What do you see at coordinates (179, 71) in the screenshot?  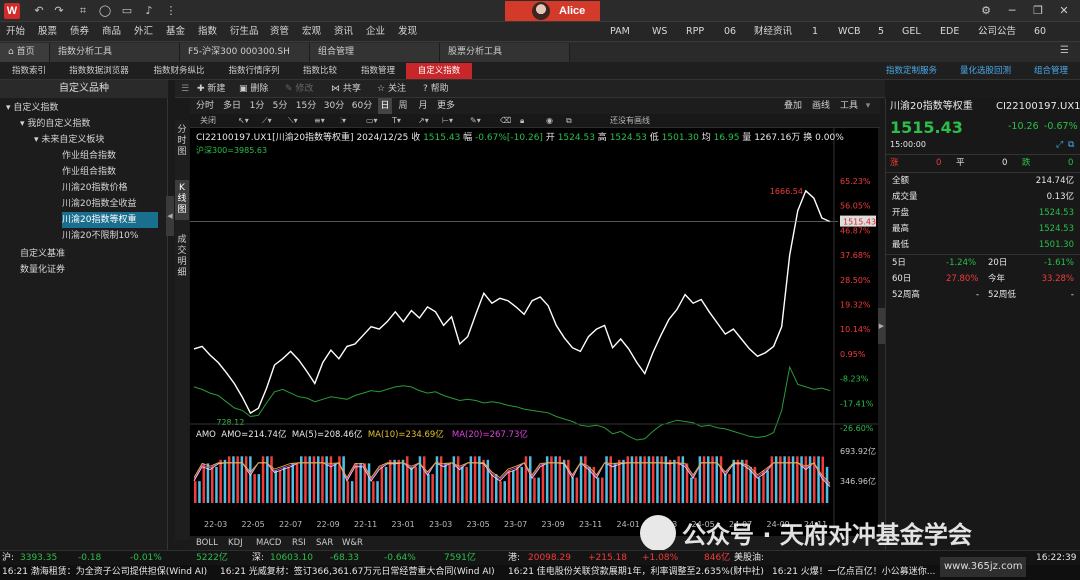 I see `subtab-index-finance: 指数财务纵比` at bounding box center [179, 71].